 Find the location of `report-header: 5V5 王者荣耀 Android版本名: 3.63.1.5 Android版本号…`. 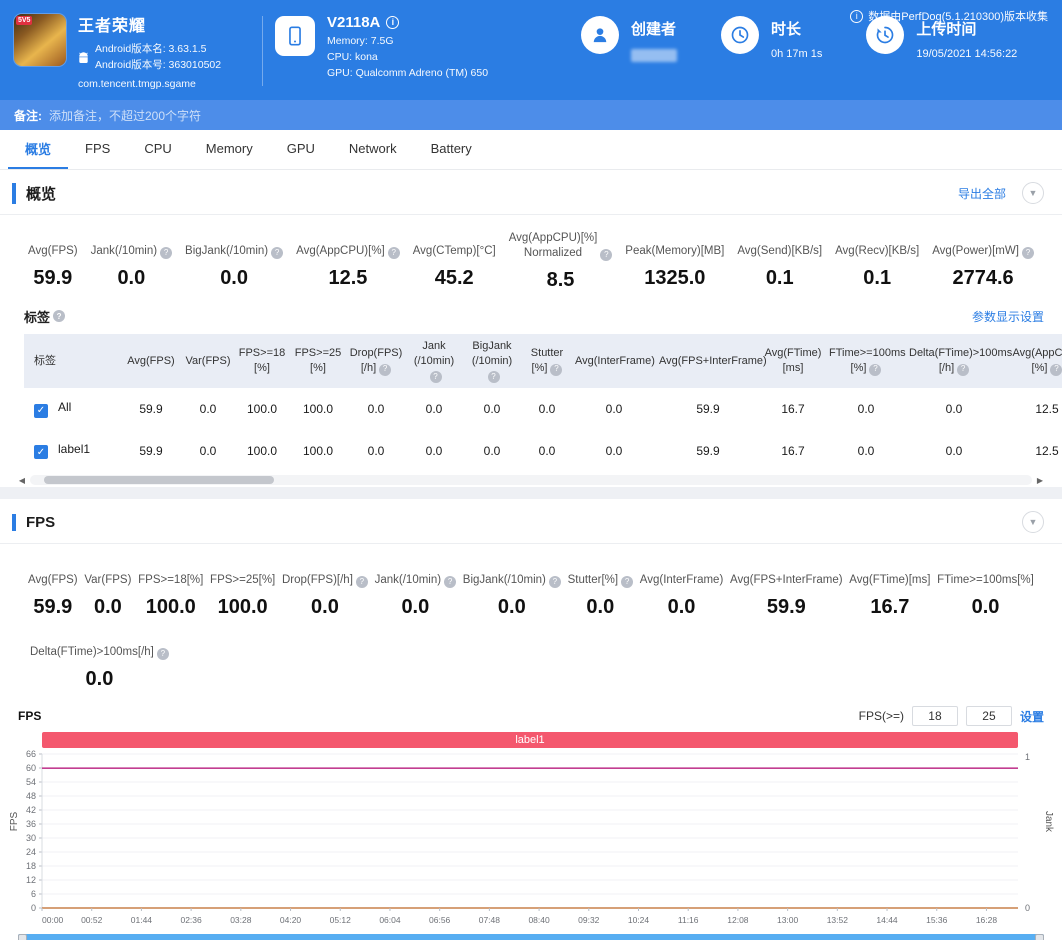

report-header: 5V5 王者荣耀 Android版本名: 3.63.1.5 Android版本号… is located at coordinates (531, 50).